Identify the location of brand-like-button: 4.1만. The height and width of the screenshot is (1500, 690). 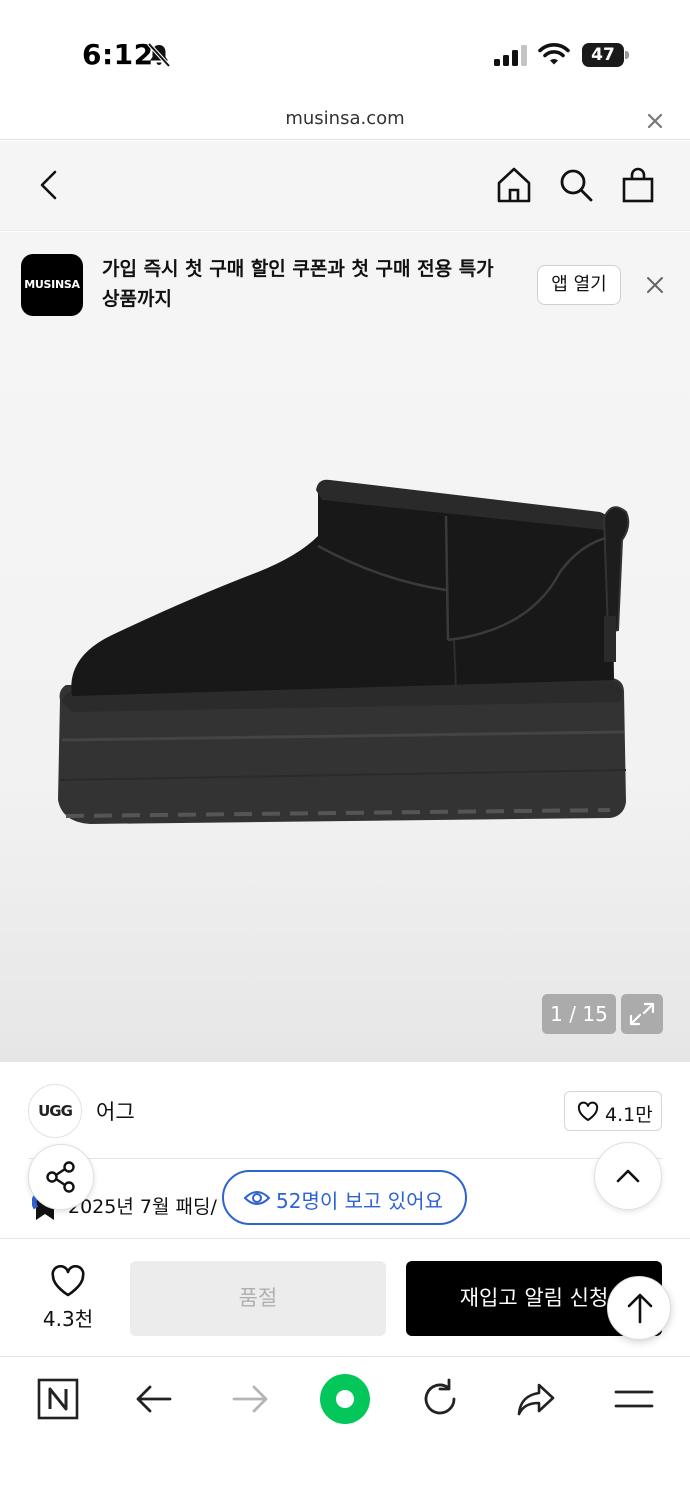
(613, 1111).